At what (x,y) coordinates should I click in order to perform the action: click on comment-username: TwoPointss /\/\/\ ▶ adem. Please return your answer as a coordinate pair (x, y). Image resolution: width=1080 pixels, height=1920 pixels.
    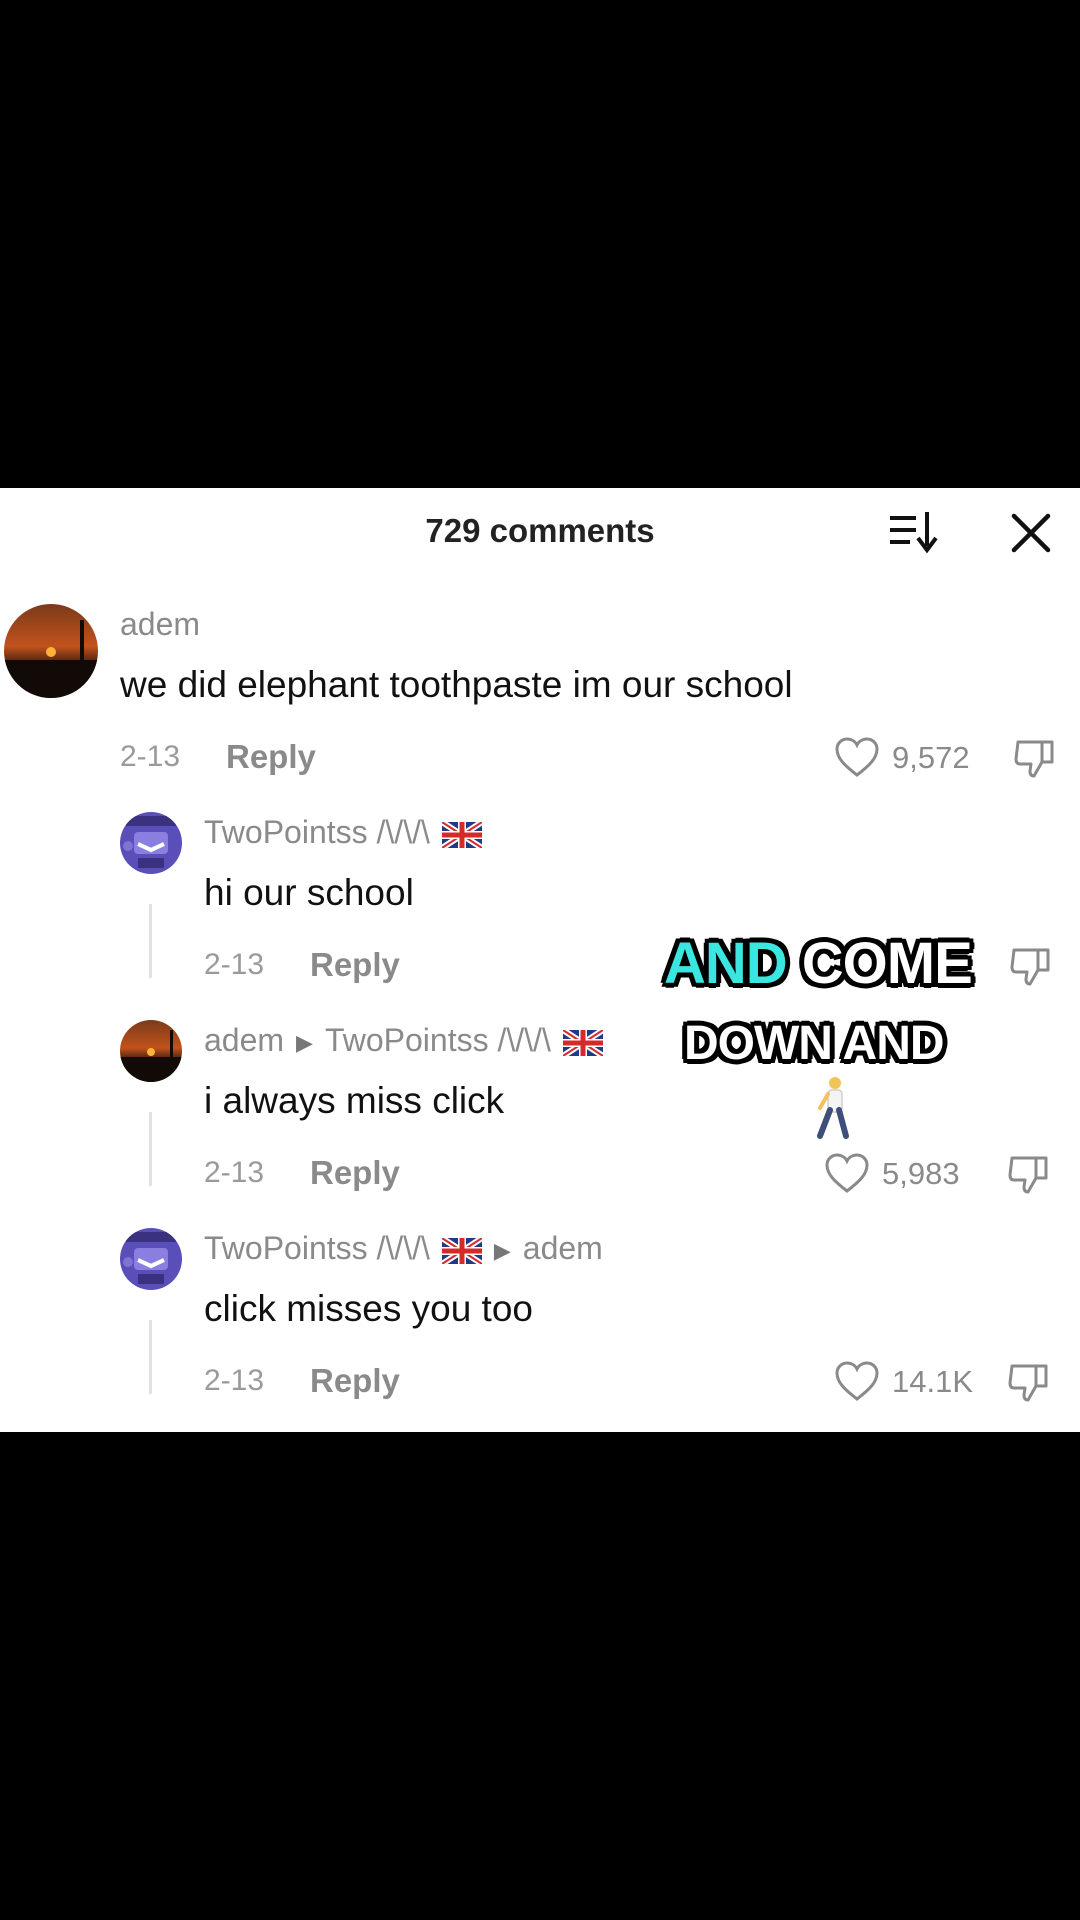
    Looking at the image, I should click on (403, 1248).